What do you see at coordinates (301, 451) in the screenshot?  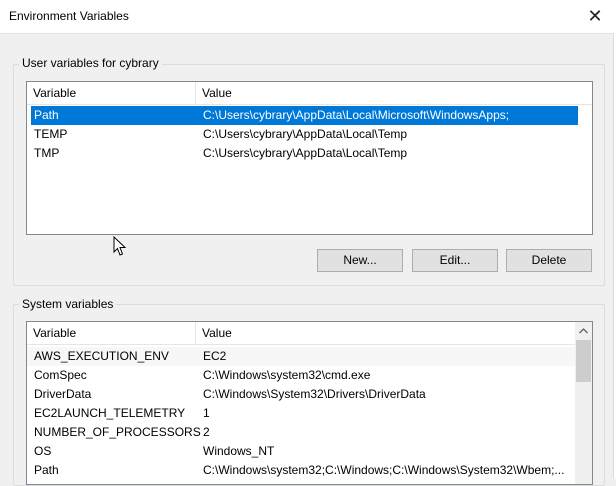 I see `table-row: OS Windows_NT` at bounding box center [301, 451].